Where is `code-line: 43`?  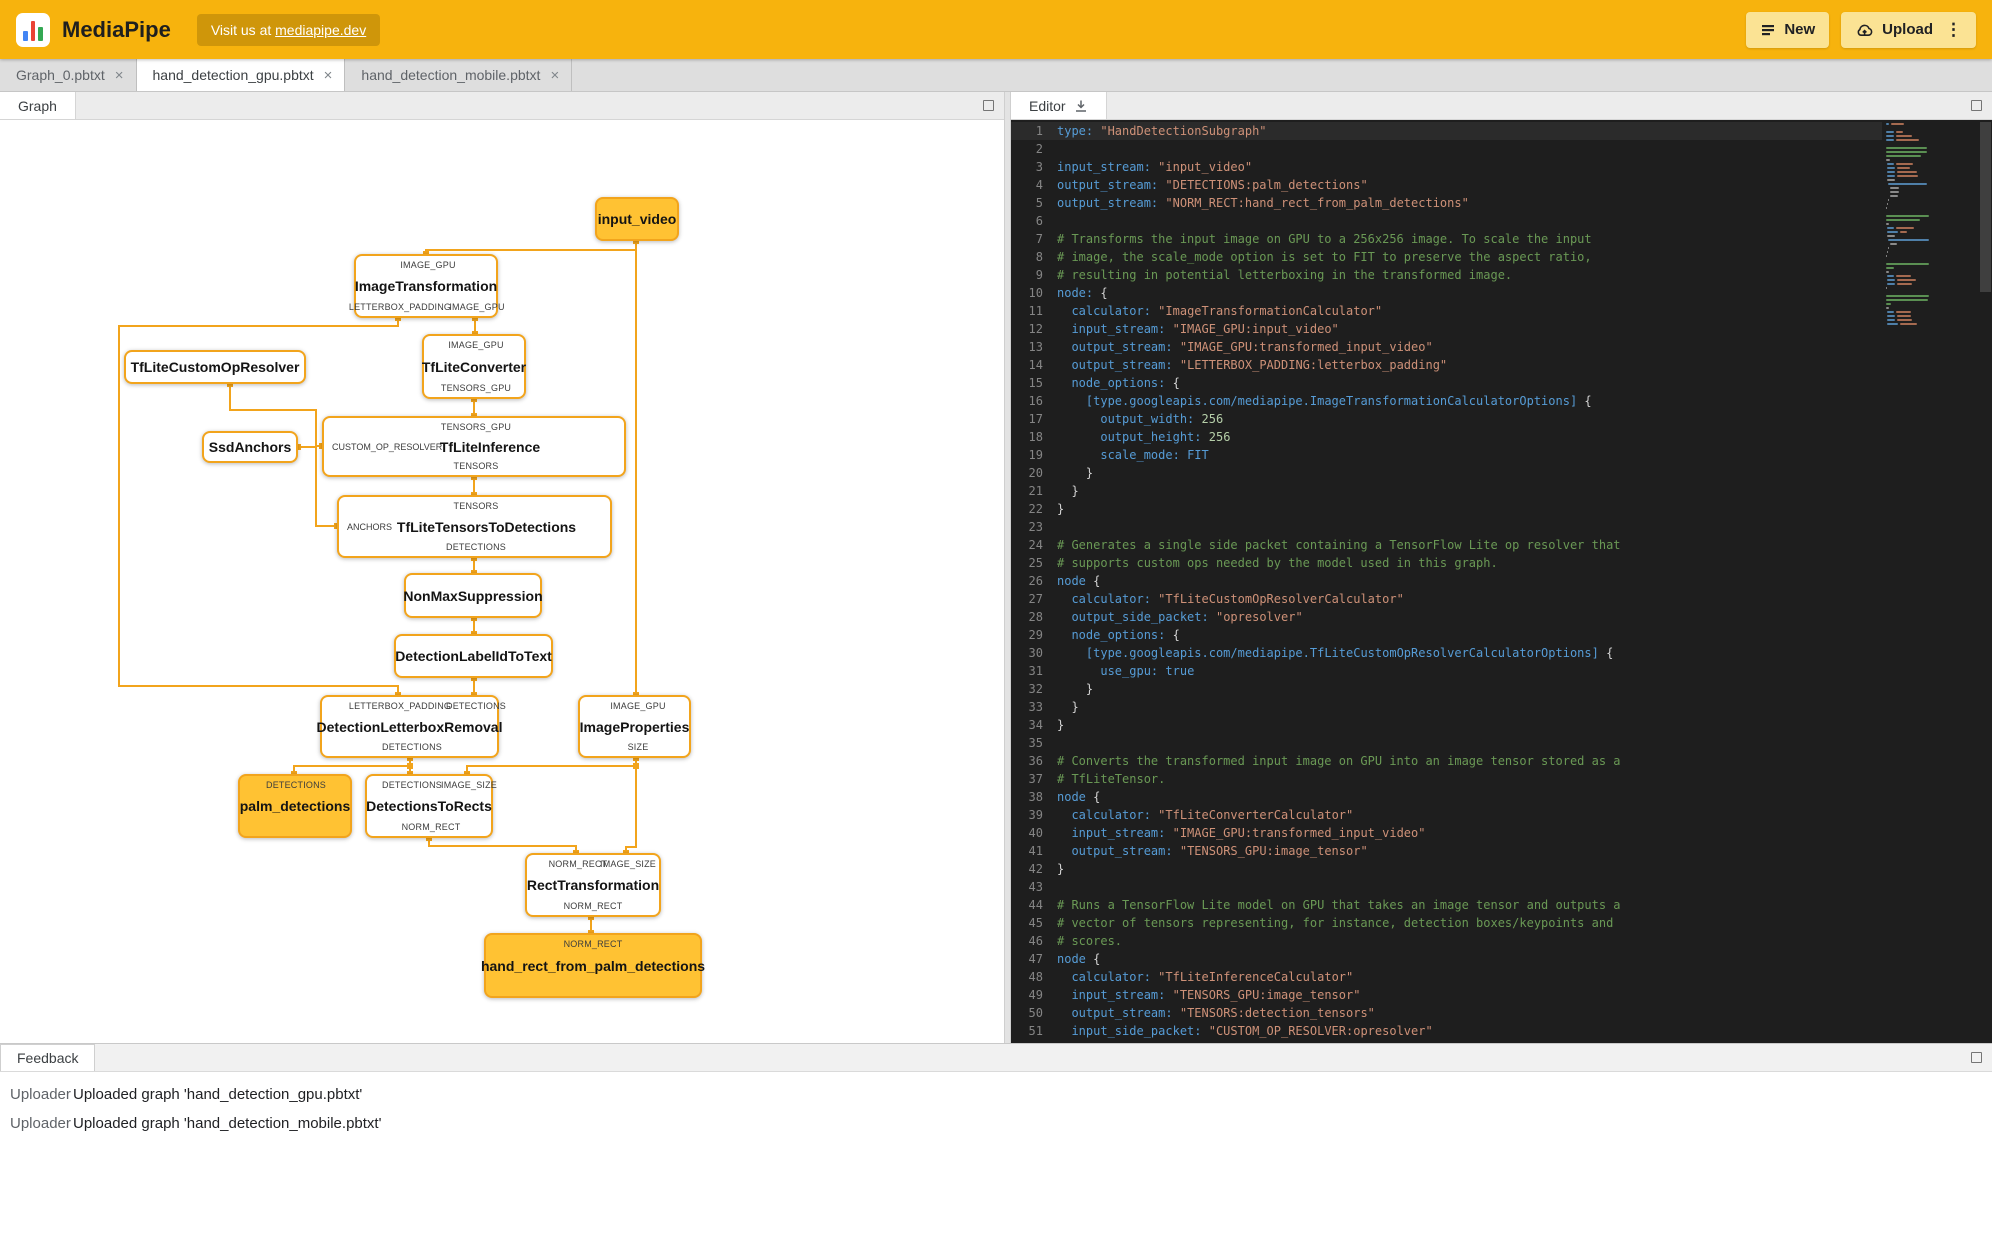
code-line: 43 is located at coordinates (1035, 887).